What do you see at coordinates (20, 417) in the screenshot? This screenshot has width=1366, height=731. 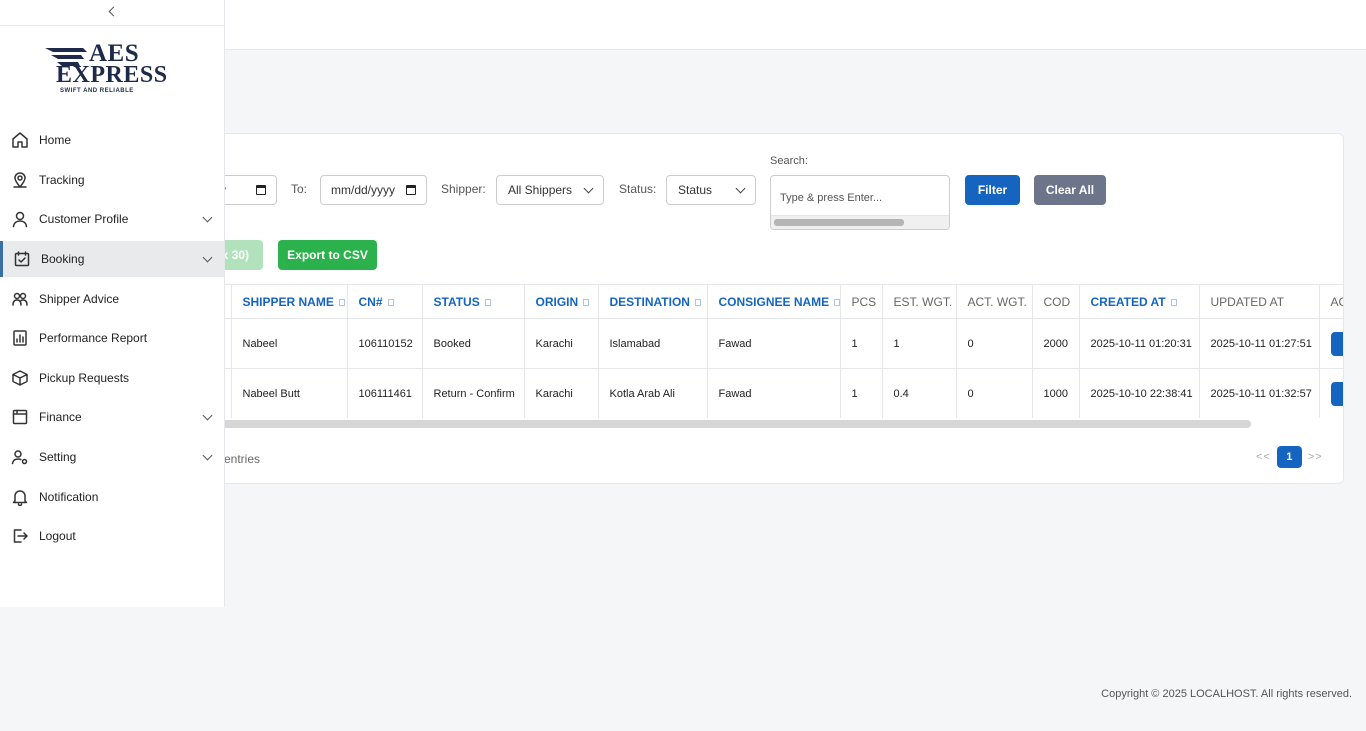 I see `finance-icon` at bounding box center [20, 417].